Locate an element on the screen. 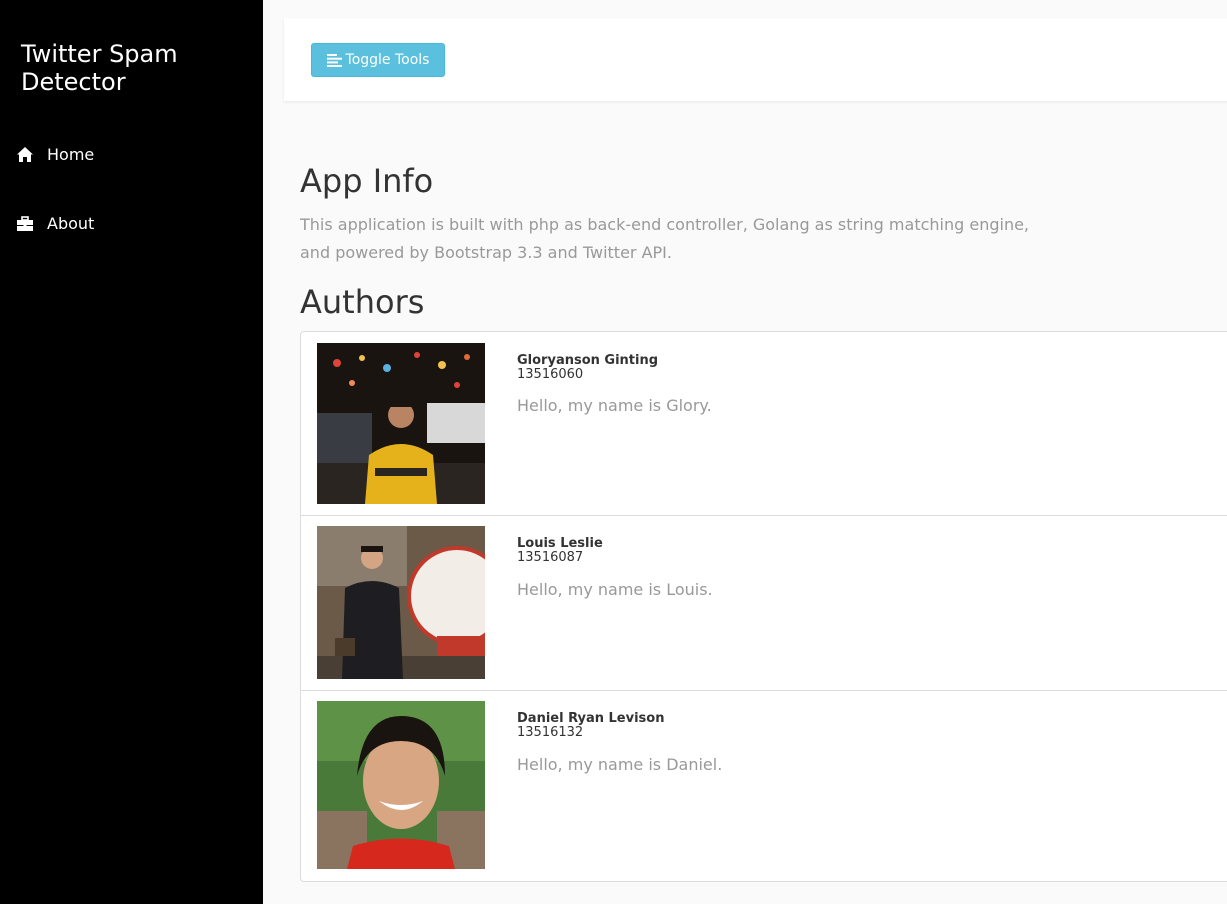 Image resolution: width=1227 pixels, height=904 pixels. sidebar-item-label: Home is located at coordinates (71, 154).